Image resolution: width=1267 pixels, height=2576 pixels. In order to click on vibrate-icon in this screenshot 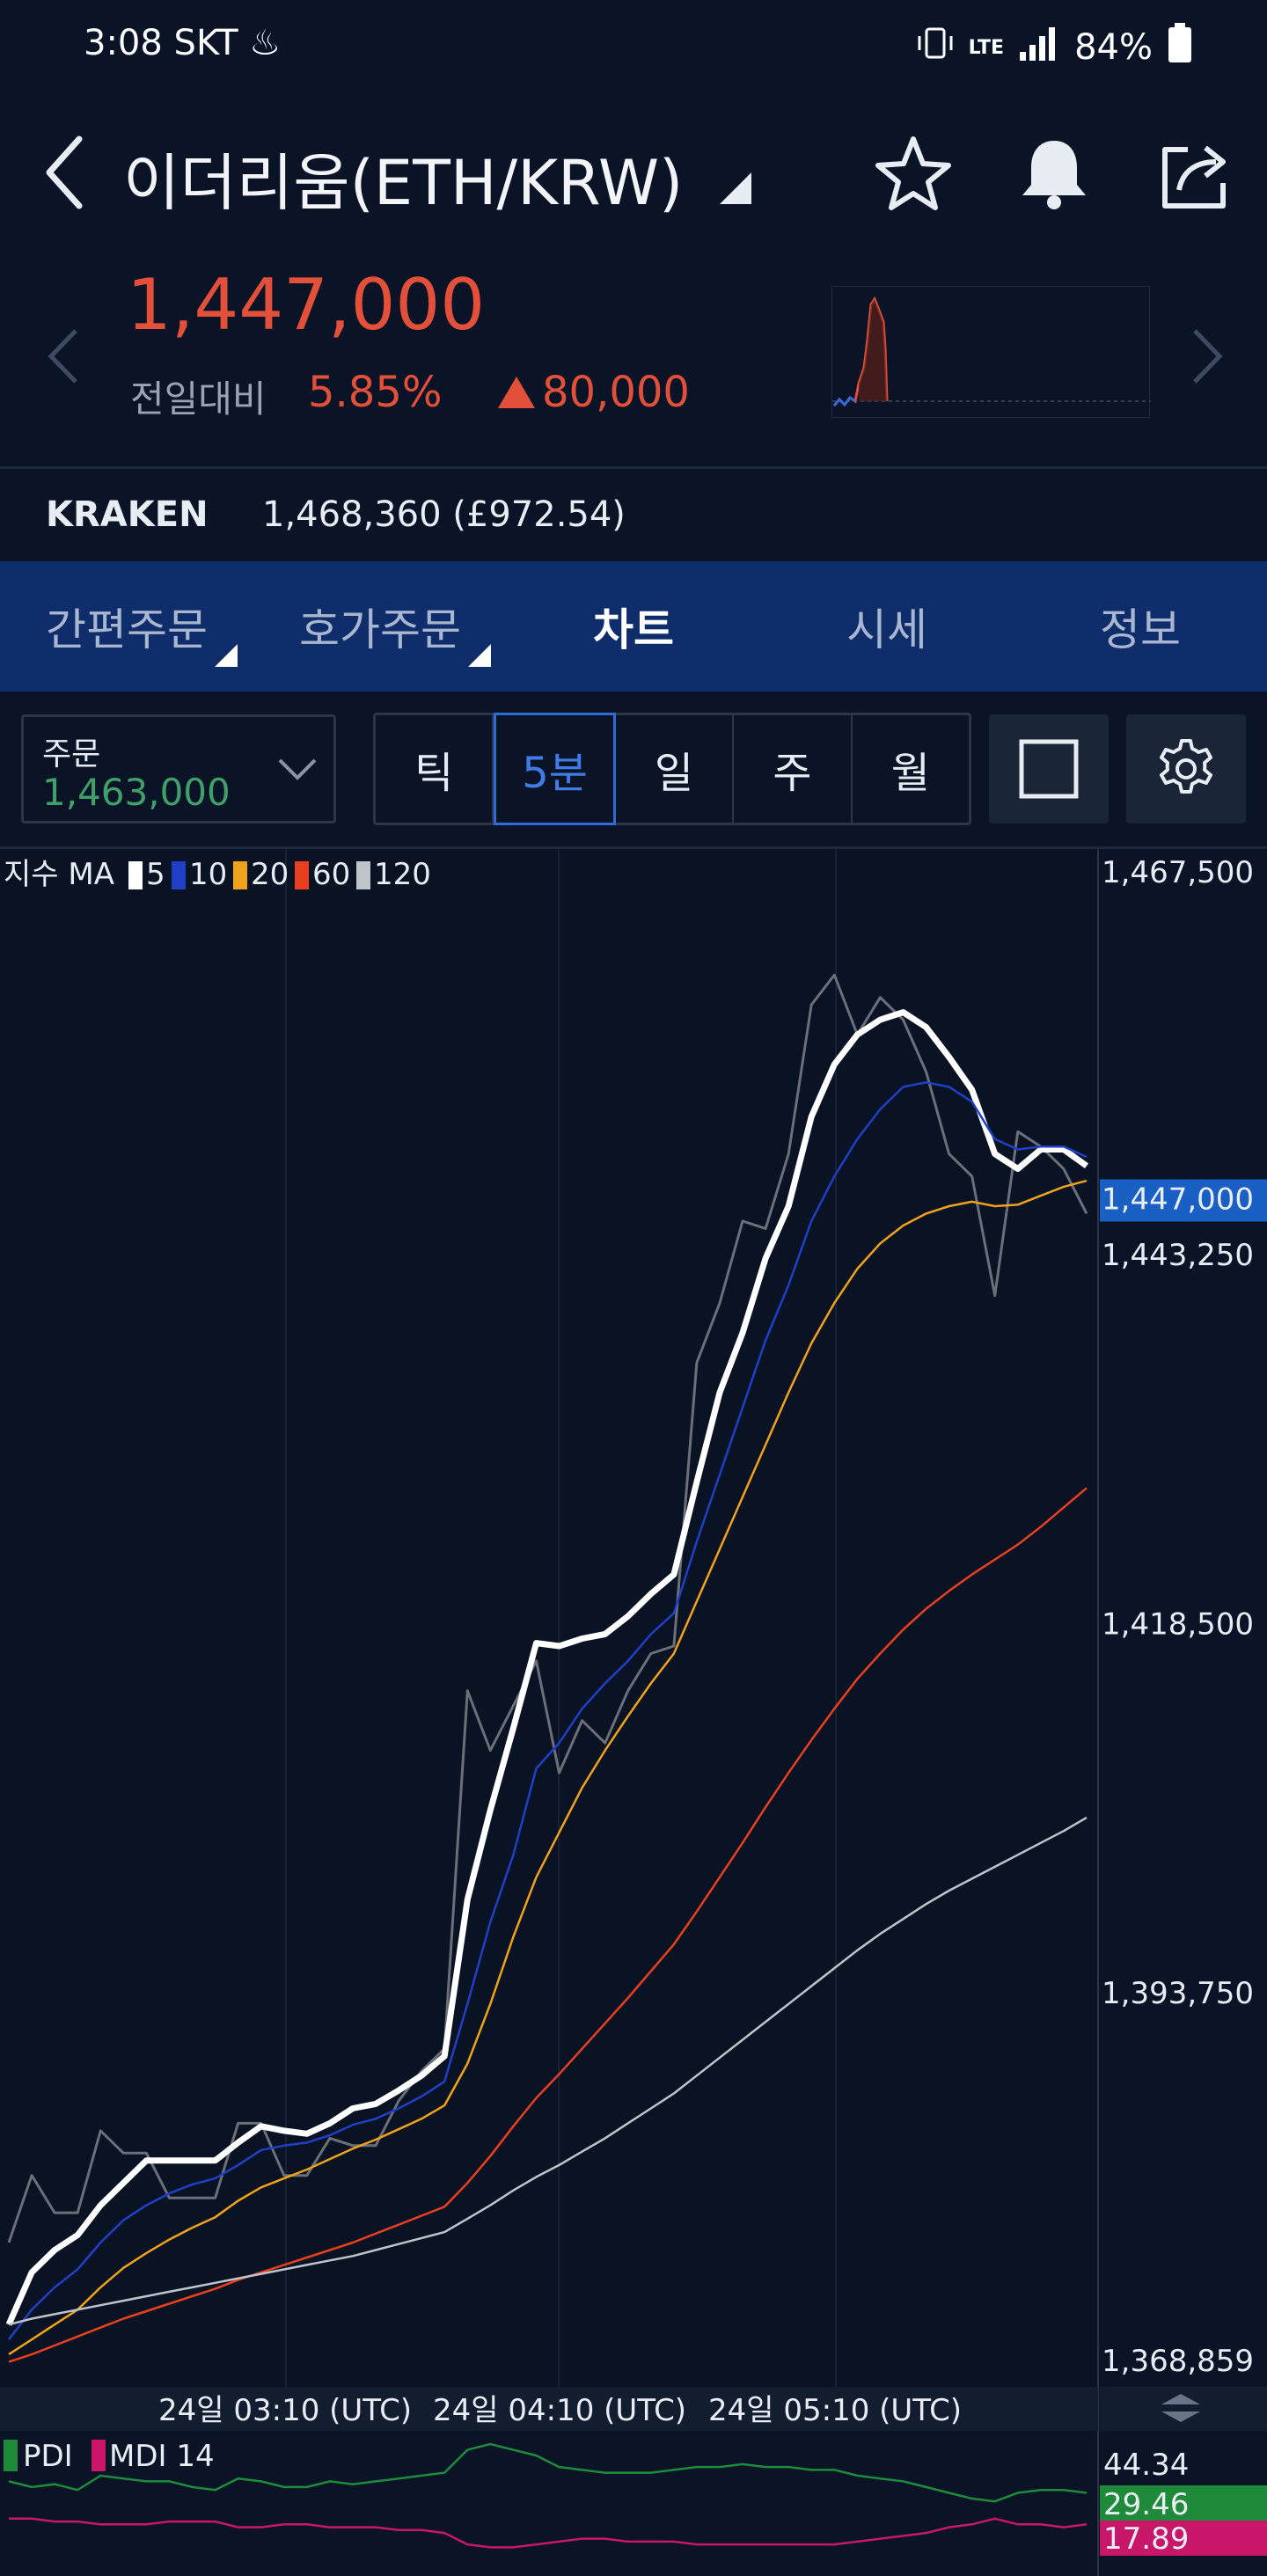, I will do `click(935, 47)`.